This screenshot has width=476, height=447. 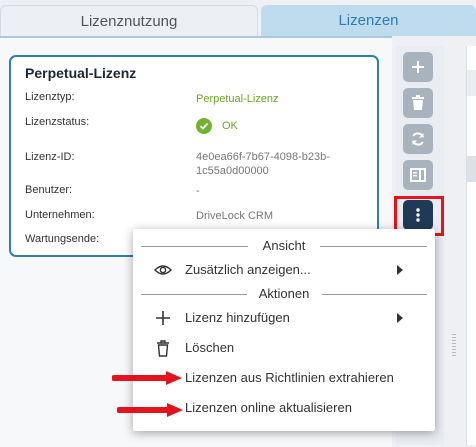 What do you see at coordinates (235, 216) in the screenshot?
I see `license-company-value: DriveLock CRM` at bounding box center [235, 216].